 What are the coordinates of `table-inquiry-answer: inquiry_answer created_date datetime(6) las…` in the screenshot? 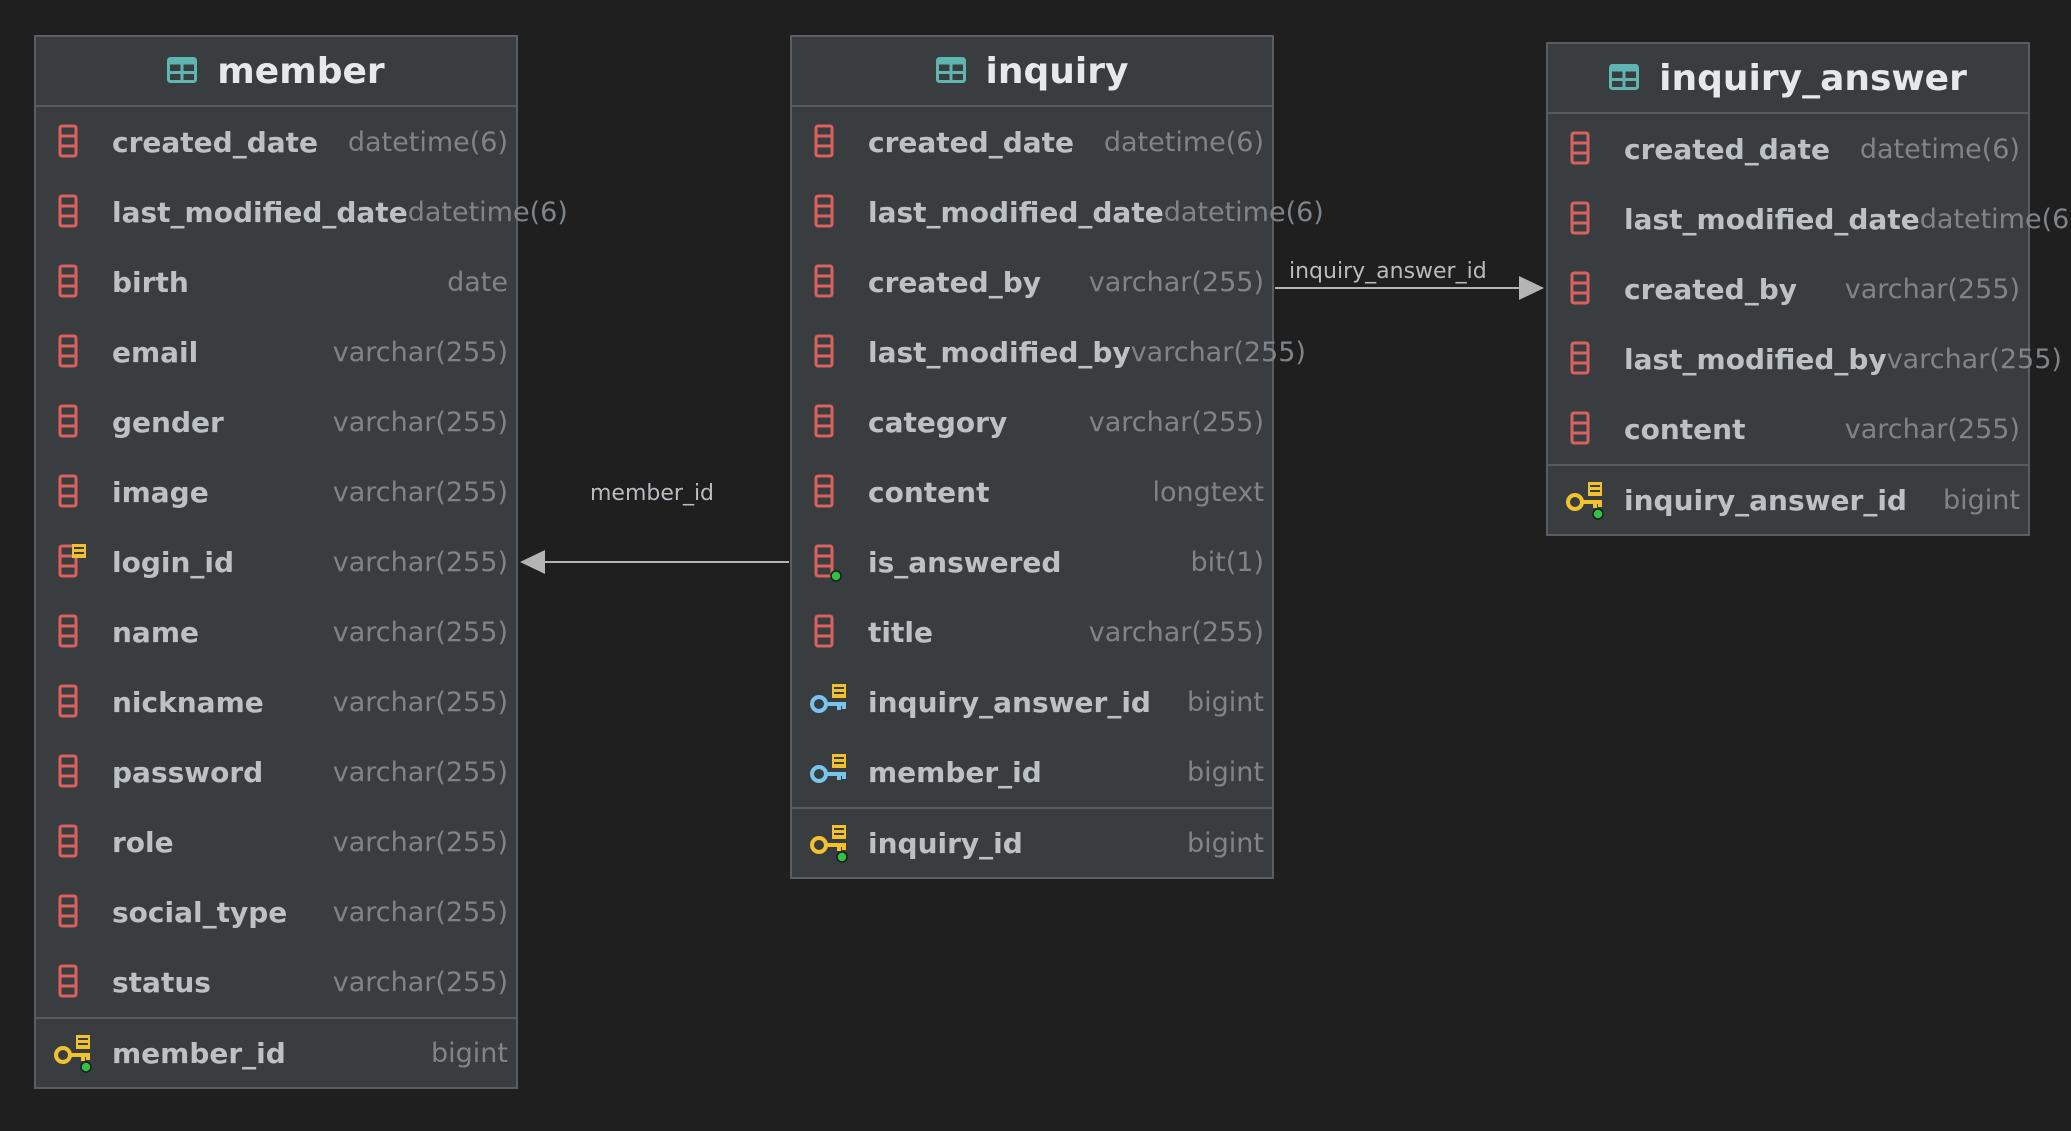 It's located at (1808, 289).